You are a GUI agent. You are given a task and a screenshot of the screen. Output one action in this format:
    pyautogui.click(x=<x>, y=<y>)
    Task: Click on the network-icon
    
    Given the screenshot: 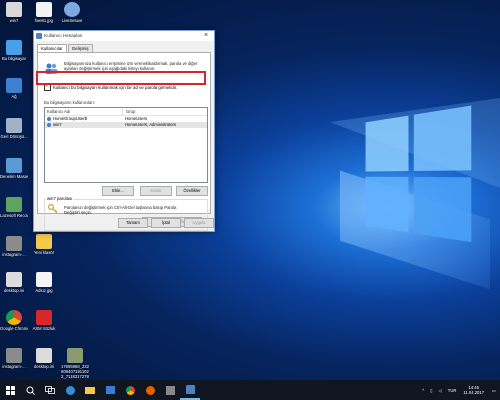 What is the action you would take?
    pyautogui.click(x=14, y=85)
    